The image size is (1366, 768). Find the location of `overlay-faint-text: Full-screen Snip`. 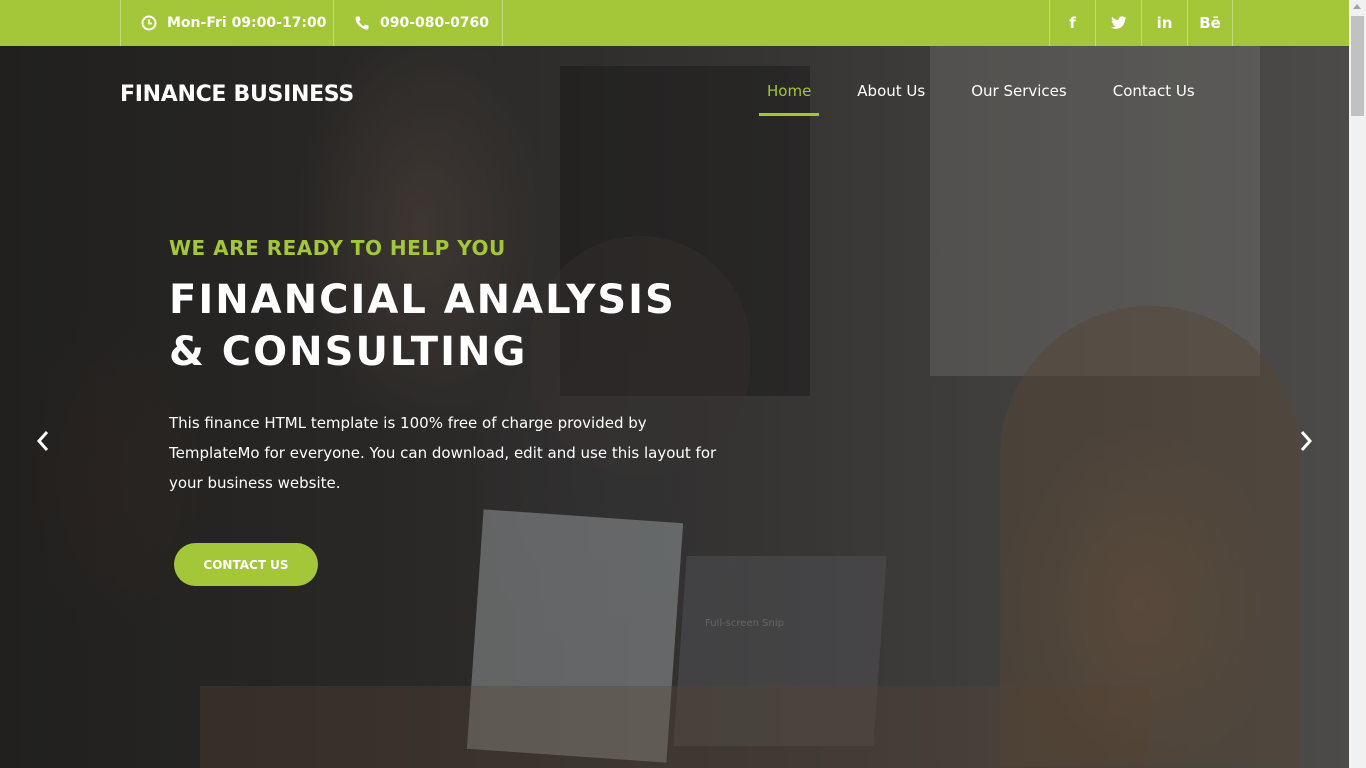

overlay-faint-text: Full-screen Snip is located at coordinates (744, 623).